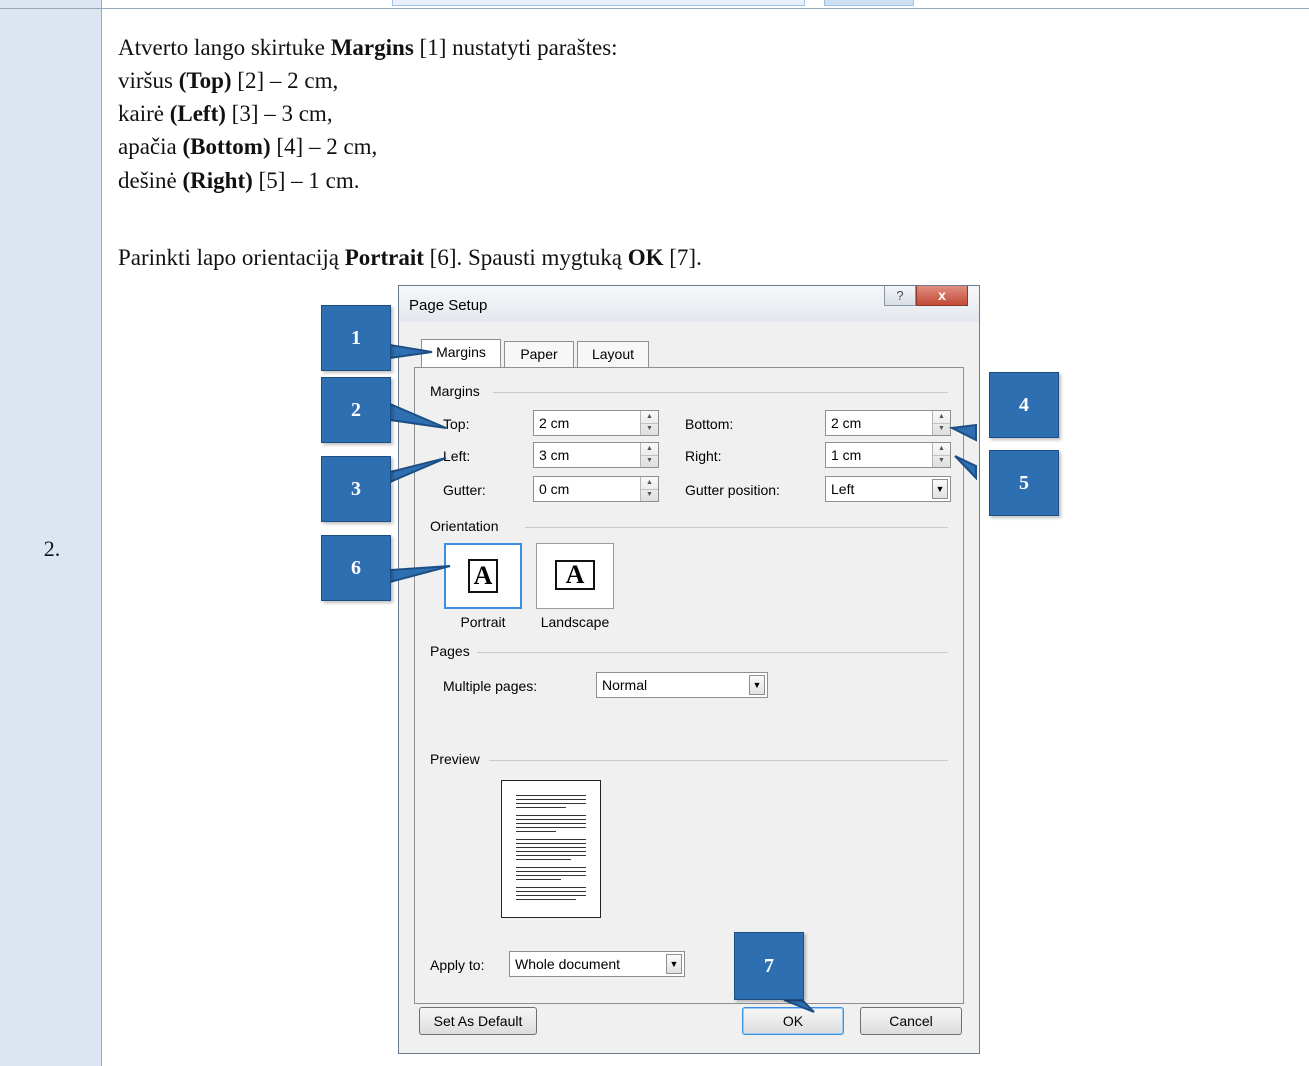 The image size is (1309, 1066). What do you see at coordinates (356, 568) in the screenshot?
I see `callout-6: 6` at bounding box center [356, 568].